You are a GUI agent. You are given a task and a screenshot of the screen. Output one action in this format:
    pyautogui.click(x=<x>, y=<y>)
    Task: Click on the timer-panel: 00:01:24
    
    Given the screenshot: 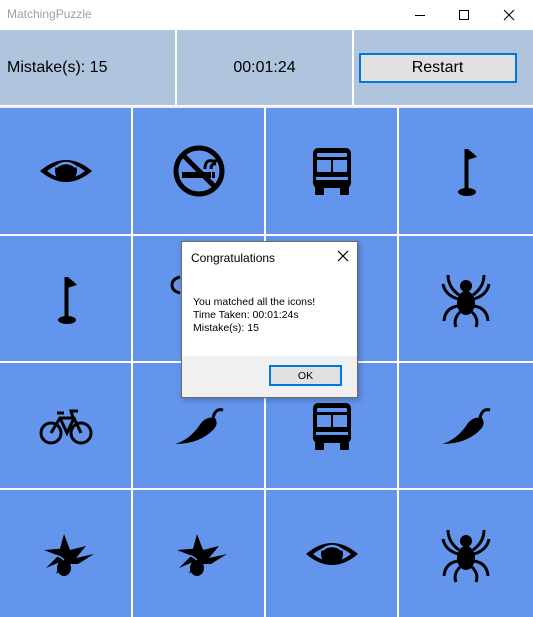 What is the action you would take?
    pyautogui.click(x=264, y=67)
    